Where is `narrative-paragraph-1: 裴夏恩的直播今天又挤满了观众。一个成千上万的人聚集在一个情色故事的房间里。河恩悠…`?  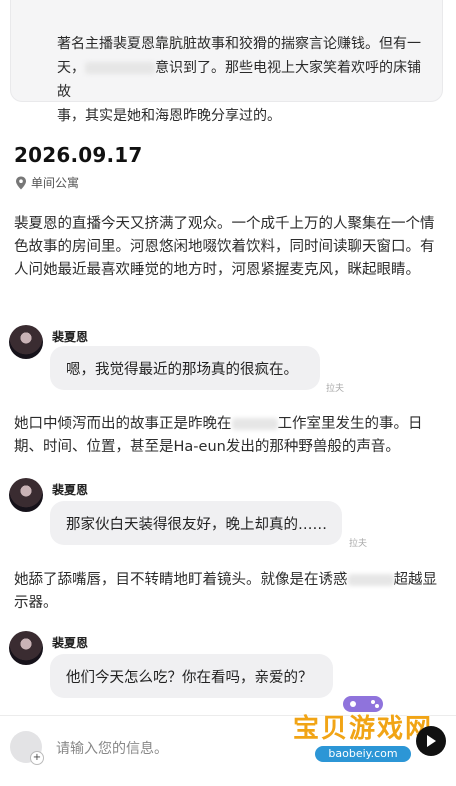
narrative-paragraph-1: 裴夏恩的直播今天又挤满了观众。一个成千上万的人聚集在一个情色故事的房间里。河恩悠… is located at coordinates (224, 247).